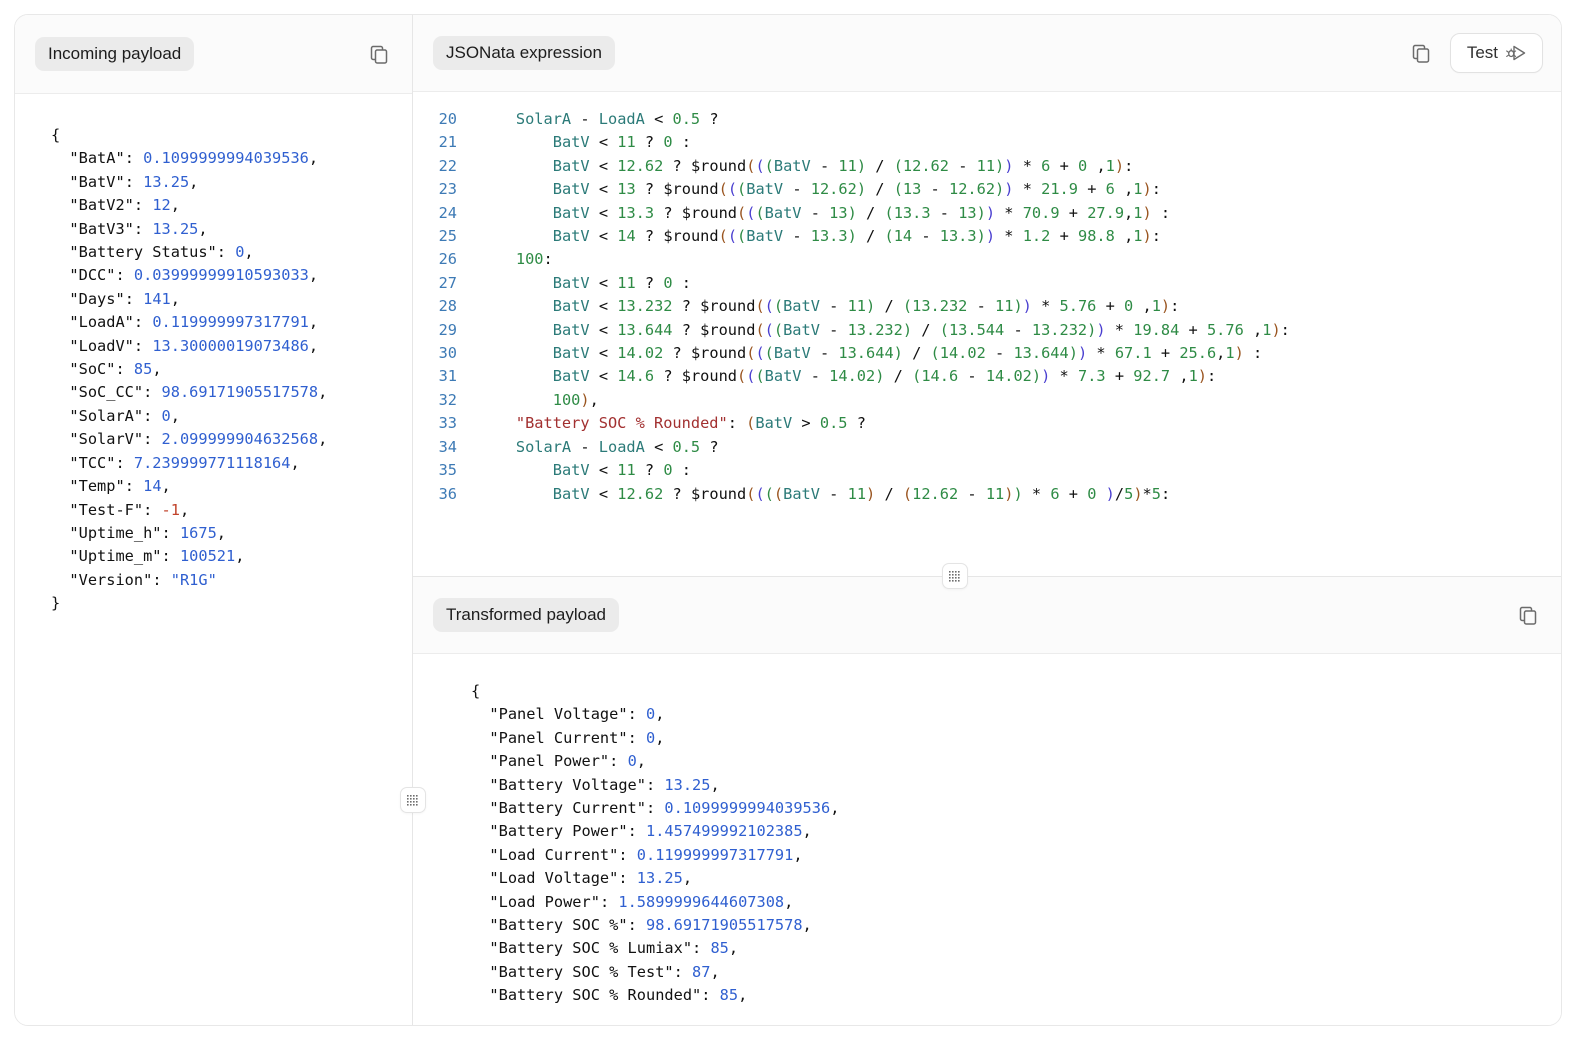 The image size is (1576, 1040). What do you see at coordinates (987, 53) in the screenshot?
I see `jsonata-expression-header: JSONata expression Test` at bounding box center [987, 53].